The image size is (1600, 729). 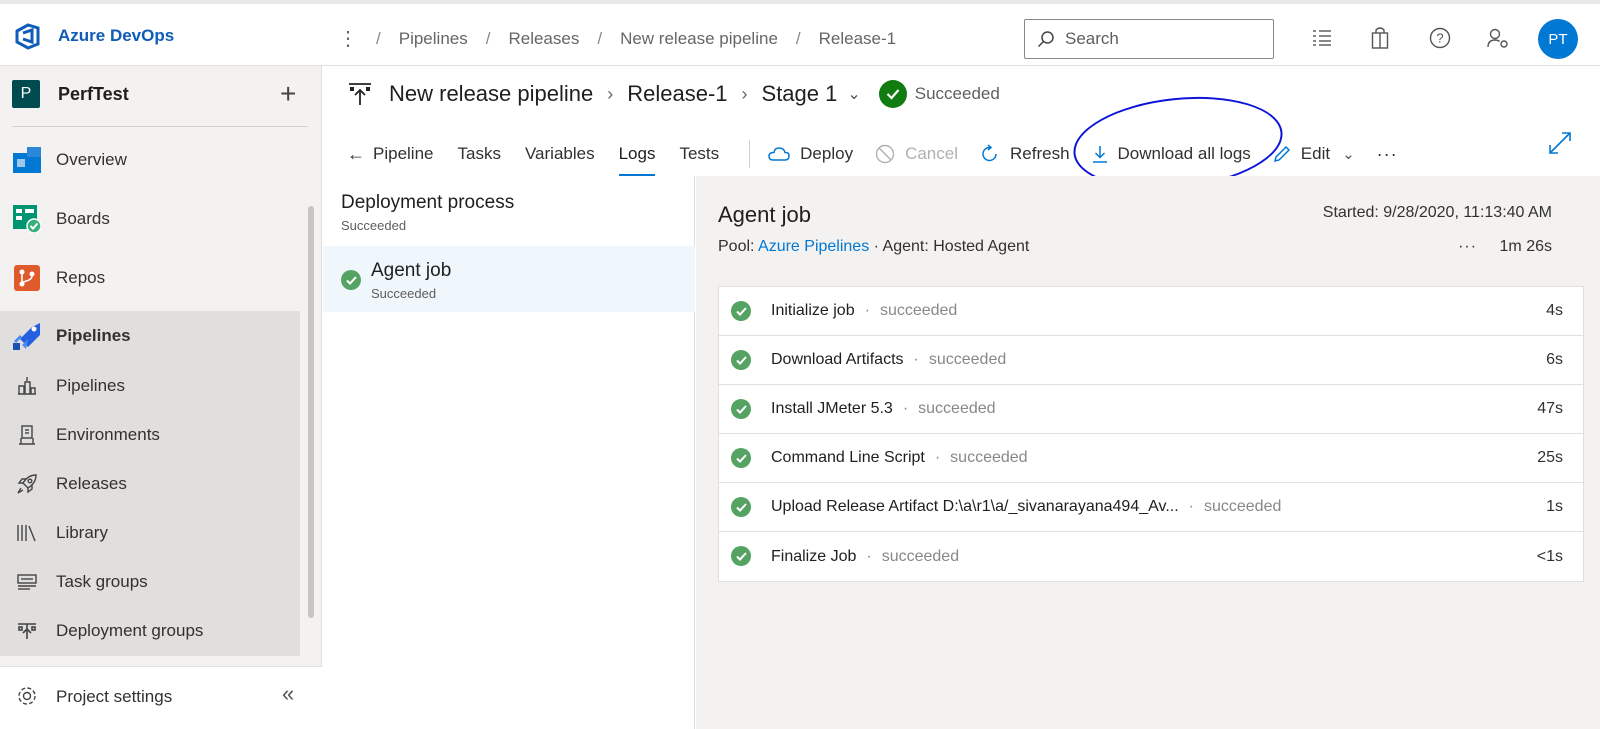 What do you see at coordinates (27, 160) in the screenshot?
I see `overview-icon` at bounding box center [27, 160].